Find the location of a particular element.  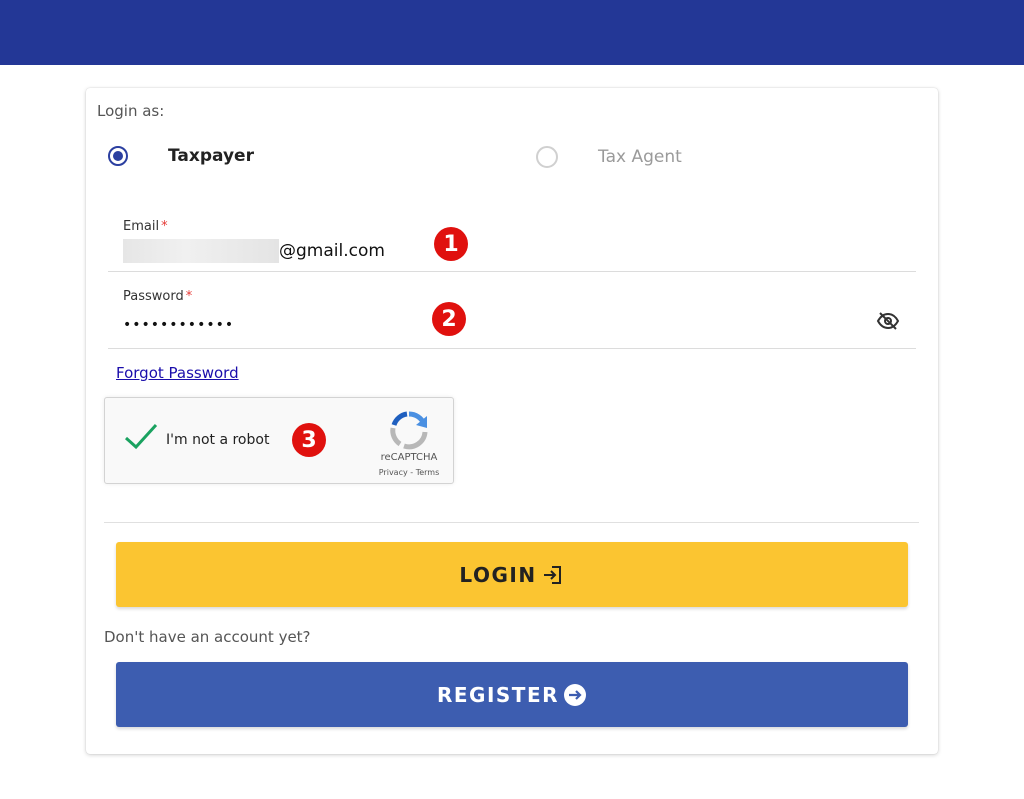

login-button: LOGIN is located at coordinates (512, 574).